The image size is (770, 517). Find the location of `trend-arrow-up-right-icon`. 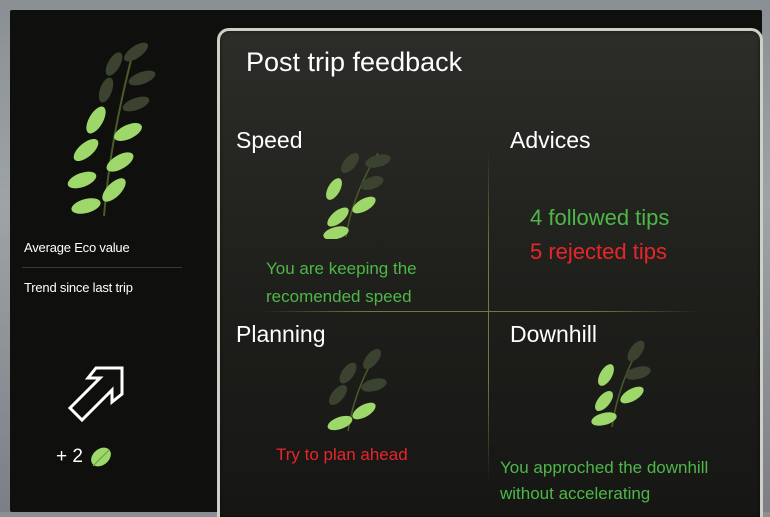

trend-arrow-up-right-icon is located at coordinates (95, 394).